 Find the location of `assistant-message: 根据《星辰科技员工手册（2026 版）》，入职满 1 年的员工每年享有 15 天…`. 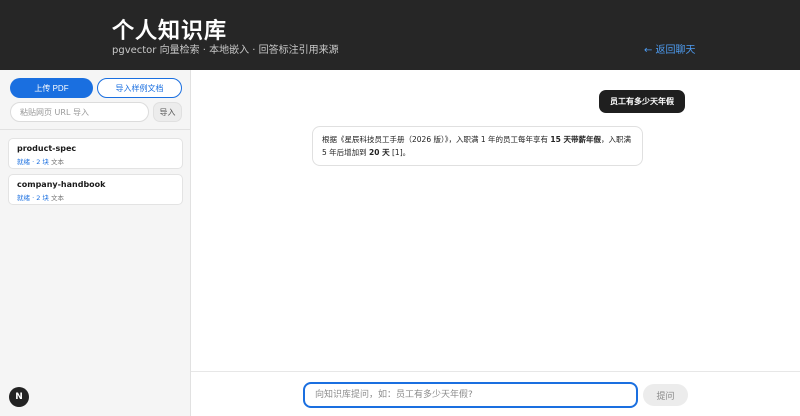

assistant-message: 根据《星辰科技员工手册（2026 版）》，入职满 1 年的员工每年享有 15 天… is located at coordinates (477, 146).